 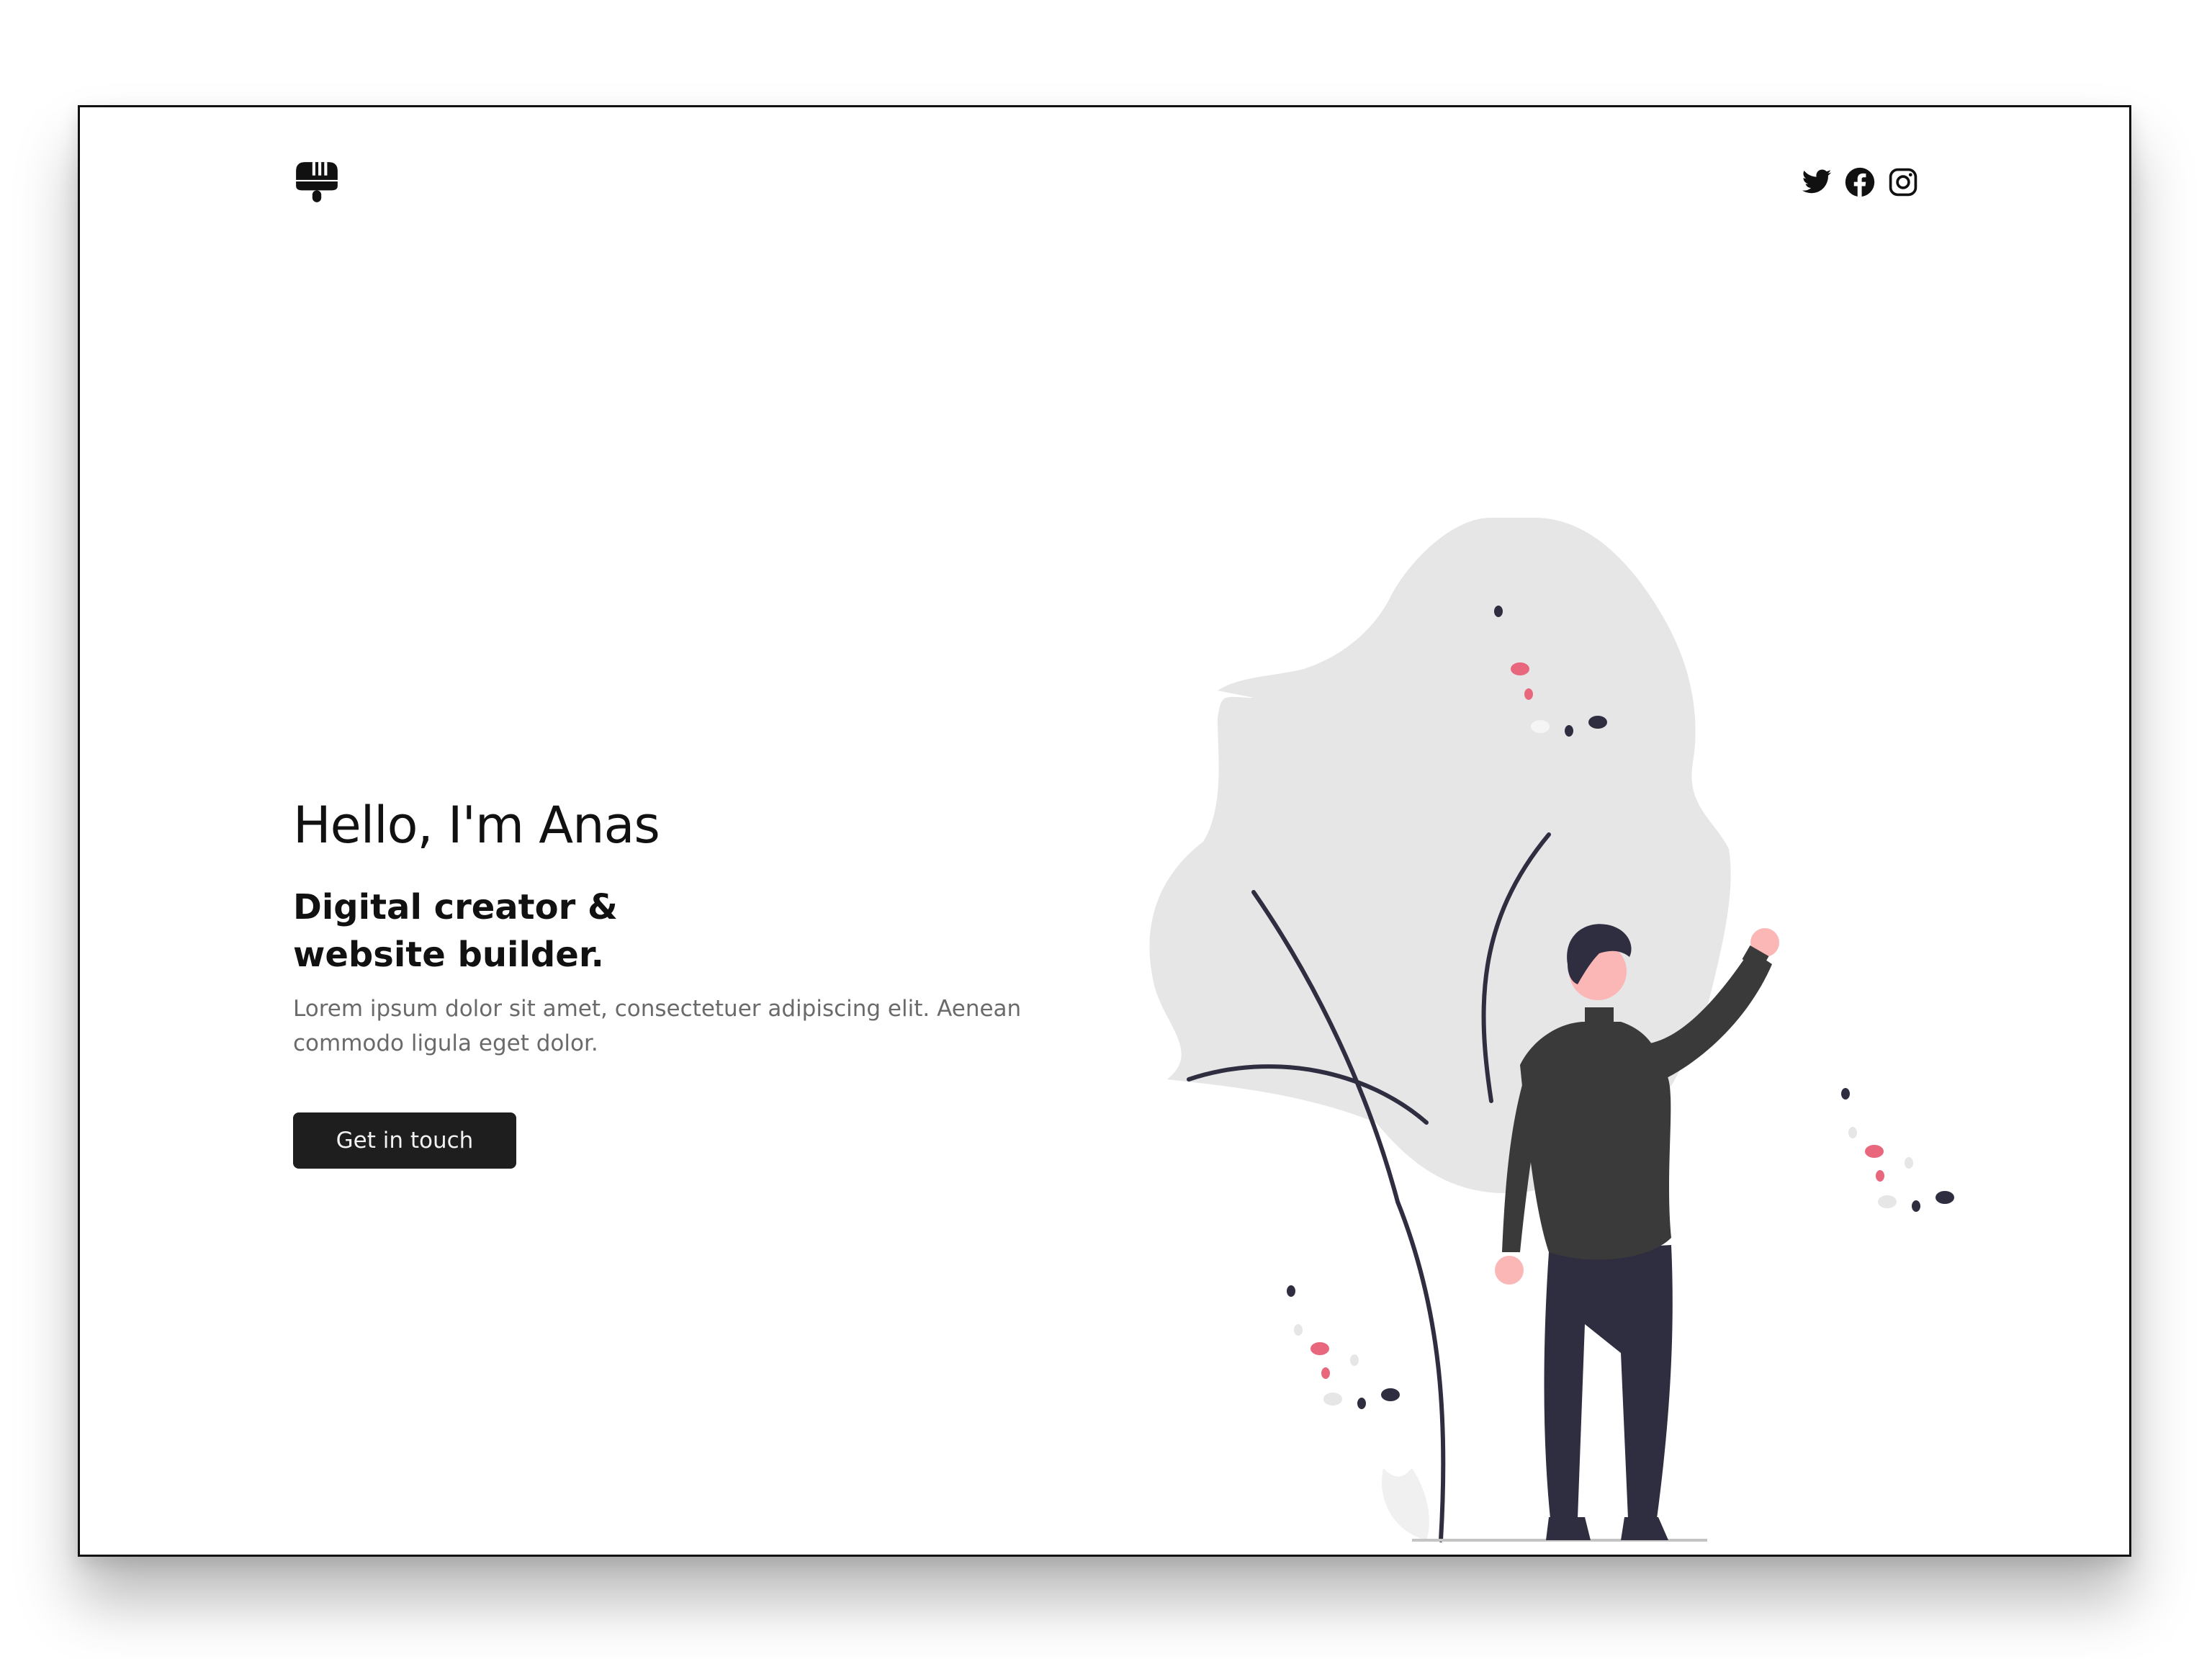 I want to click on hero-greeting: Hello, I'm Anas, so click(x=476, y=826).